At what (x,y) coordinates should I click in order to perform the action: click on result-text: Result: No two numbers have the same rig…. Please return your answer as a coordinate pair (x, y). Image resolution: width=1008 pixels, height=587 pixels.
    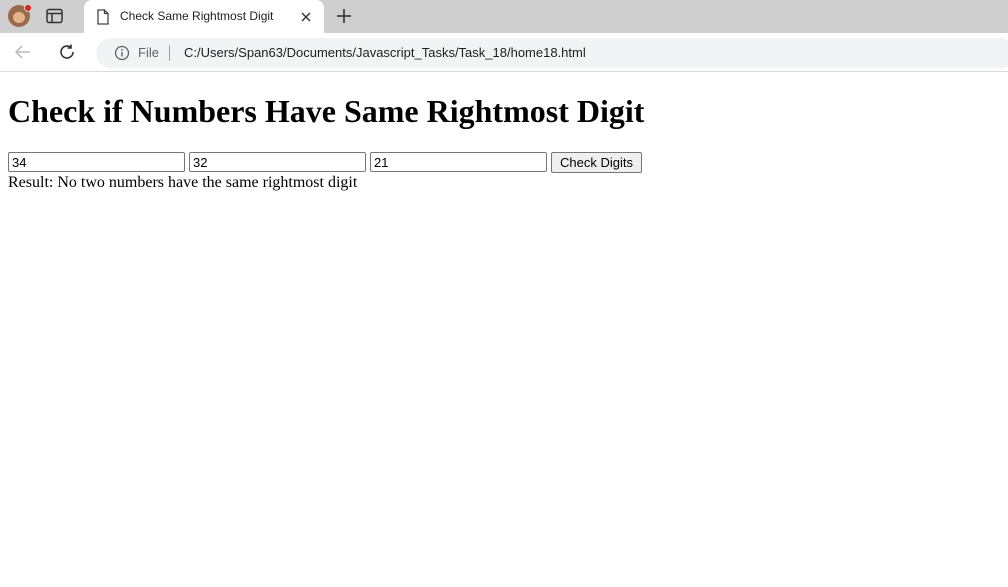
    Looking at the image, I should click on (183, 182).